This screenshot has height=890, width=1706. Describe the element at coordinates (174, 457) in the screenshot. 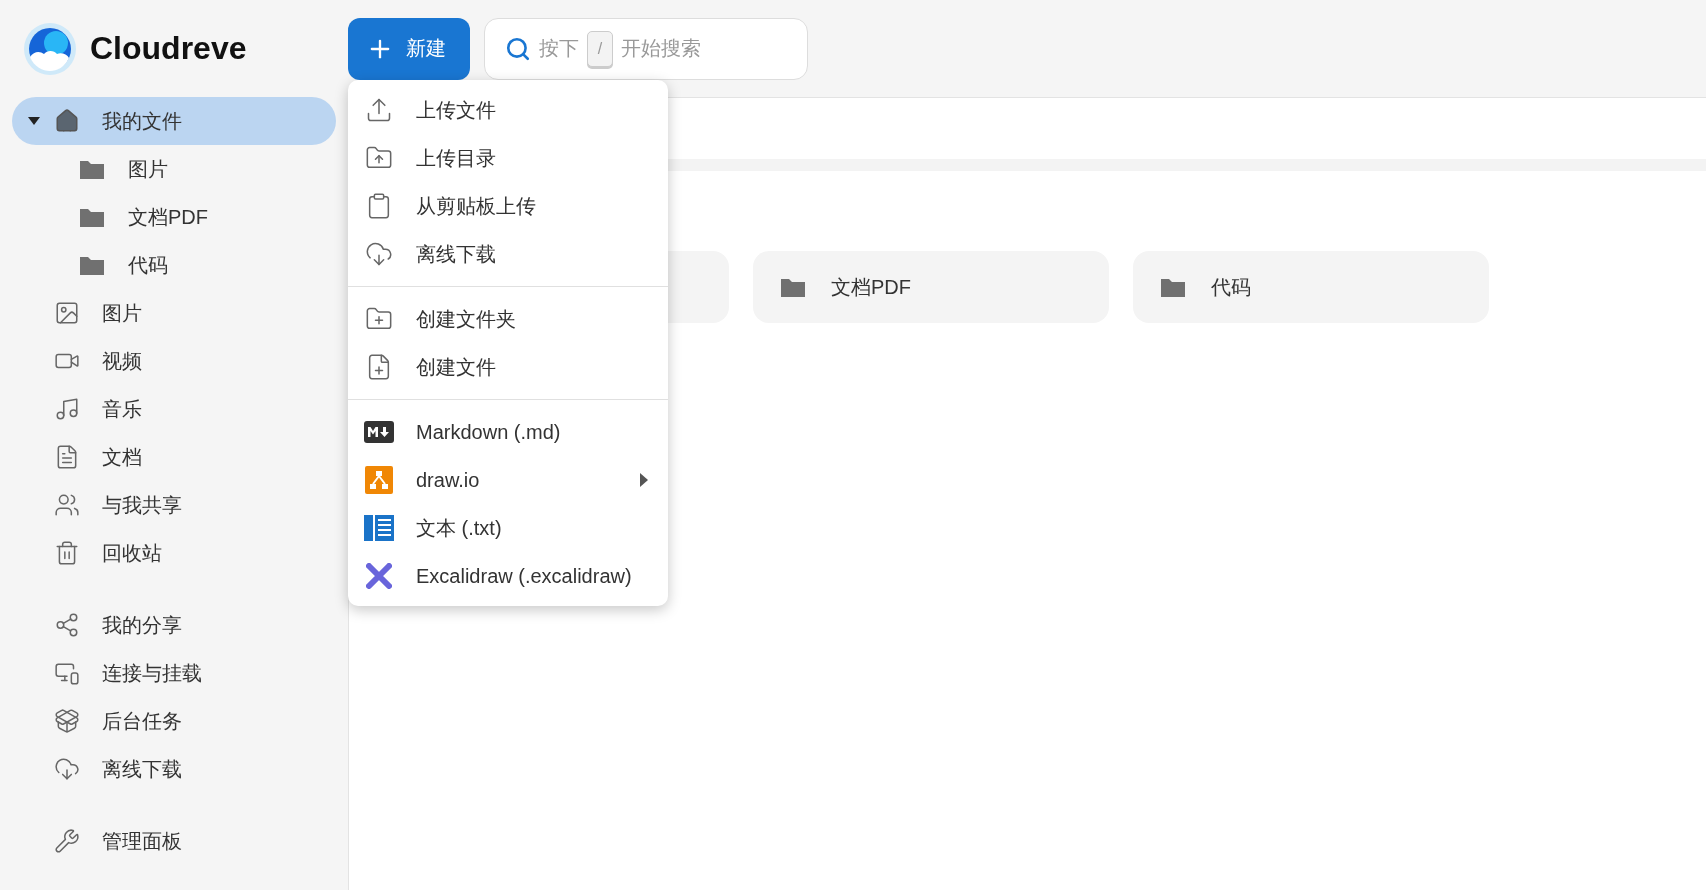

I see `sidebar-item: 文档` at that location.